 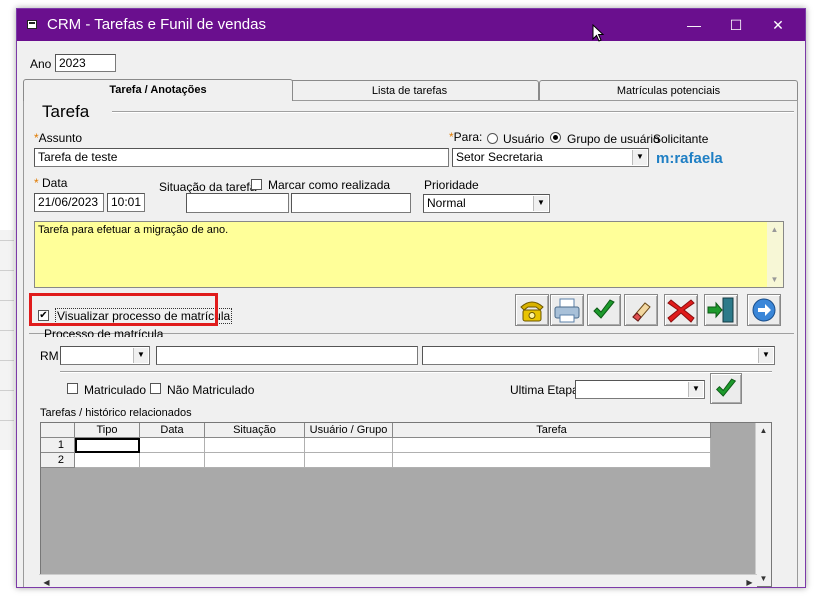 I want to click on divider, so click(x=416, y=372).